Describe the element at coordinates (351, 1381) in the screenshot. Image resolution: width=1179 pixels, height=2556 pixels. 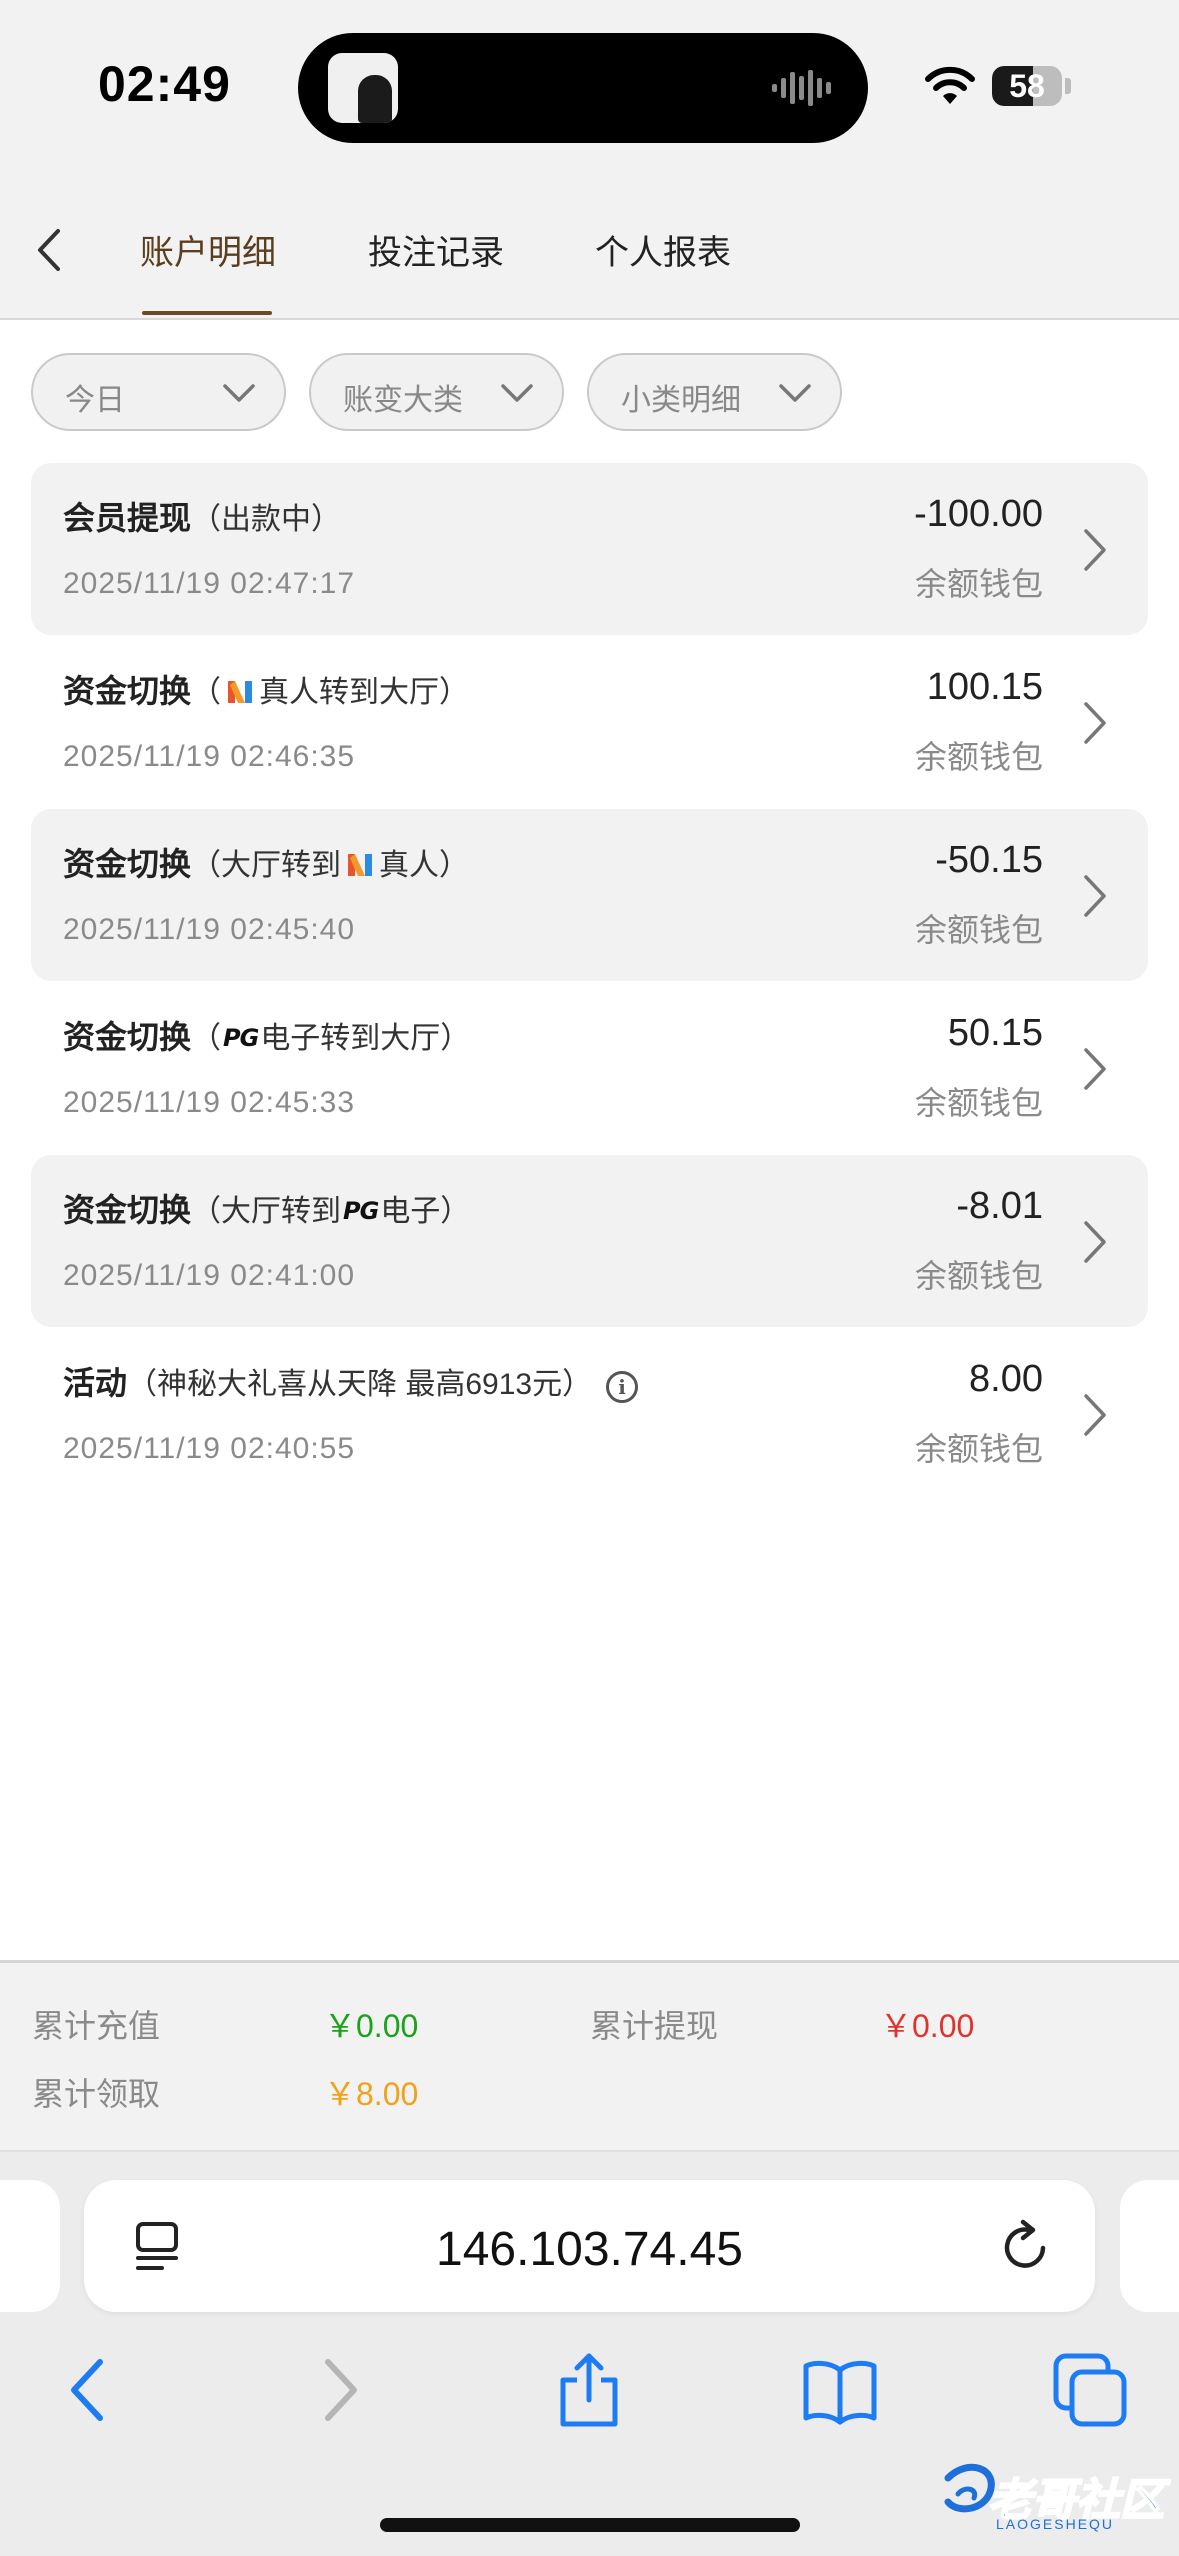
I see `record-title: 活动（神秘大礼喜从天降 最高6913元） i` at that location.